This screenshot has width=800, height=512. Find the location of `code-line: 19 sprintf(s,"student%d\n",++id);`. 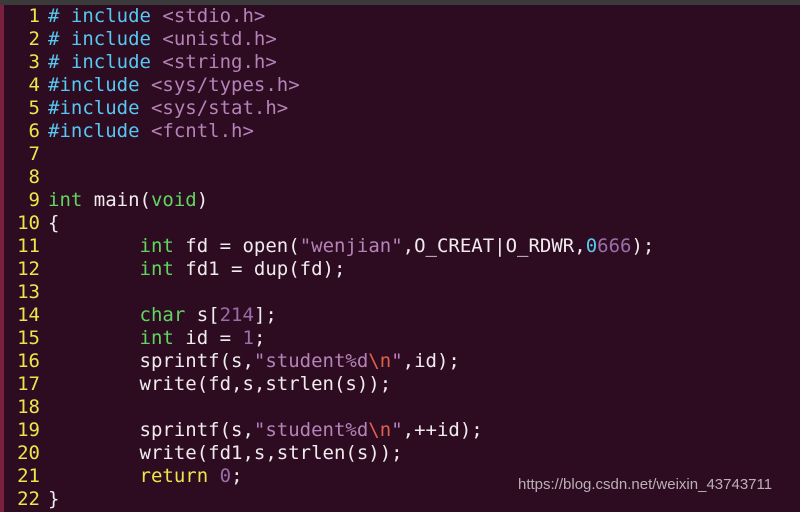

code-line: 19 sprintf(s,"student%d\n",++id); is located at coordinates (402, 430).